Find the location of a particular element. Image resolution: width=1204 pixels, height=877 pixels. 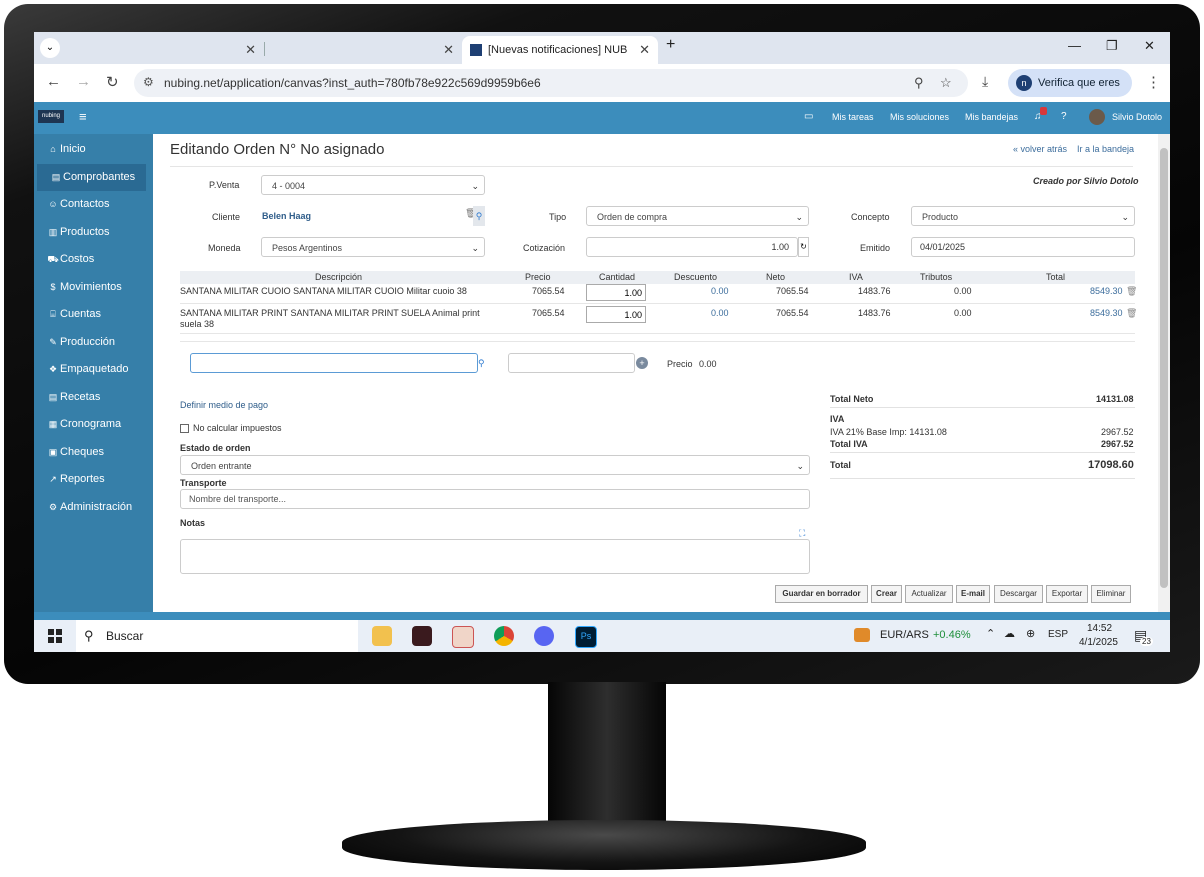

photoshop-icon: Ps is located at coordinates (586, 637).